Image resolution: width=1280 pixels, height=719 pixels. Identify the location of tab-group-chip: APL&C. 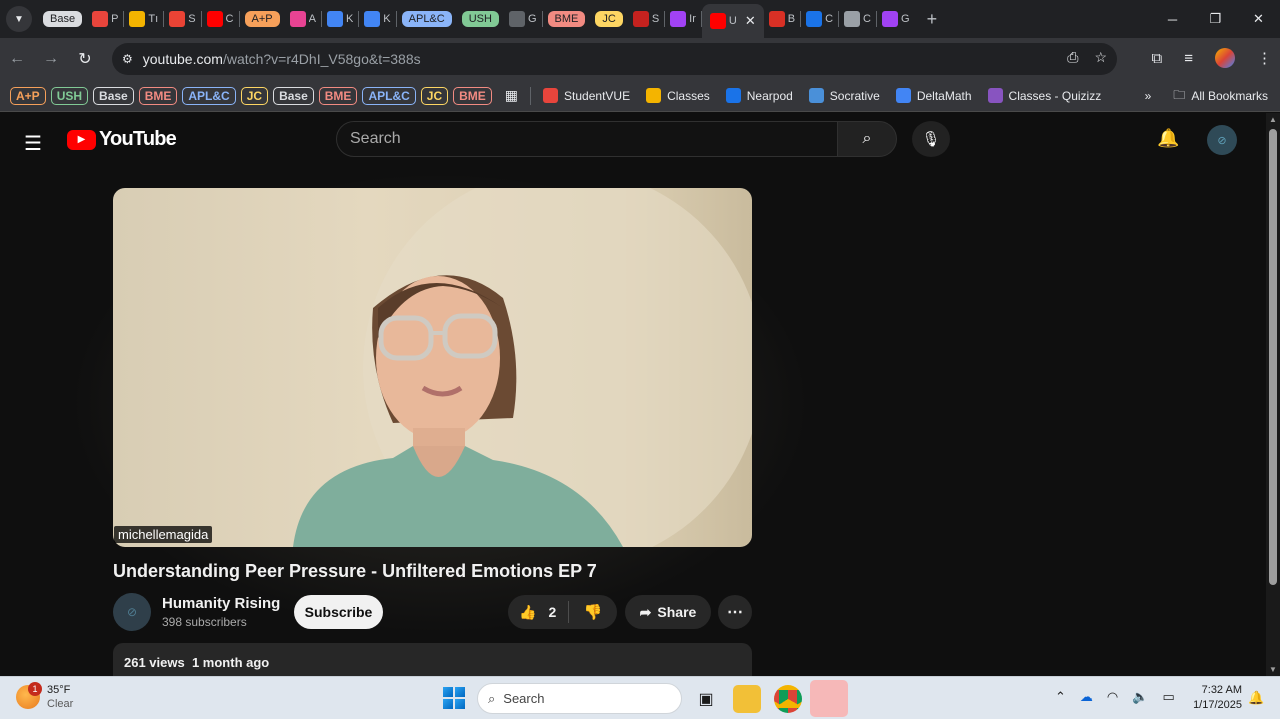
(427, 19).